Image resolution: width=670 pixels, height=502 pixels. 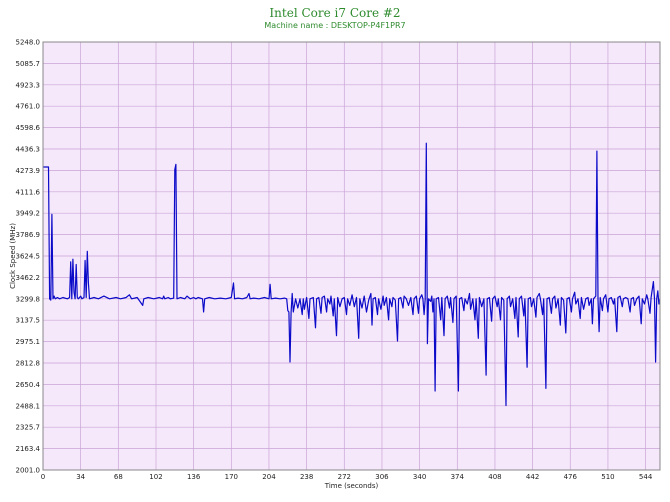 What do you see at coordinates (194, 477) in the screenshot?
I see `x-tick-label: 136` at bounding box center [194, 477].